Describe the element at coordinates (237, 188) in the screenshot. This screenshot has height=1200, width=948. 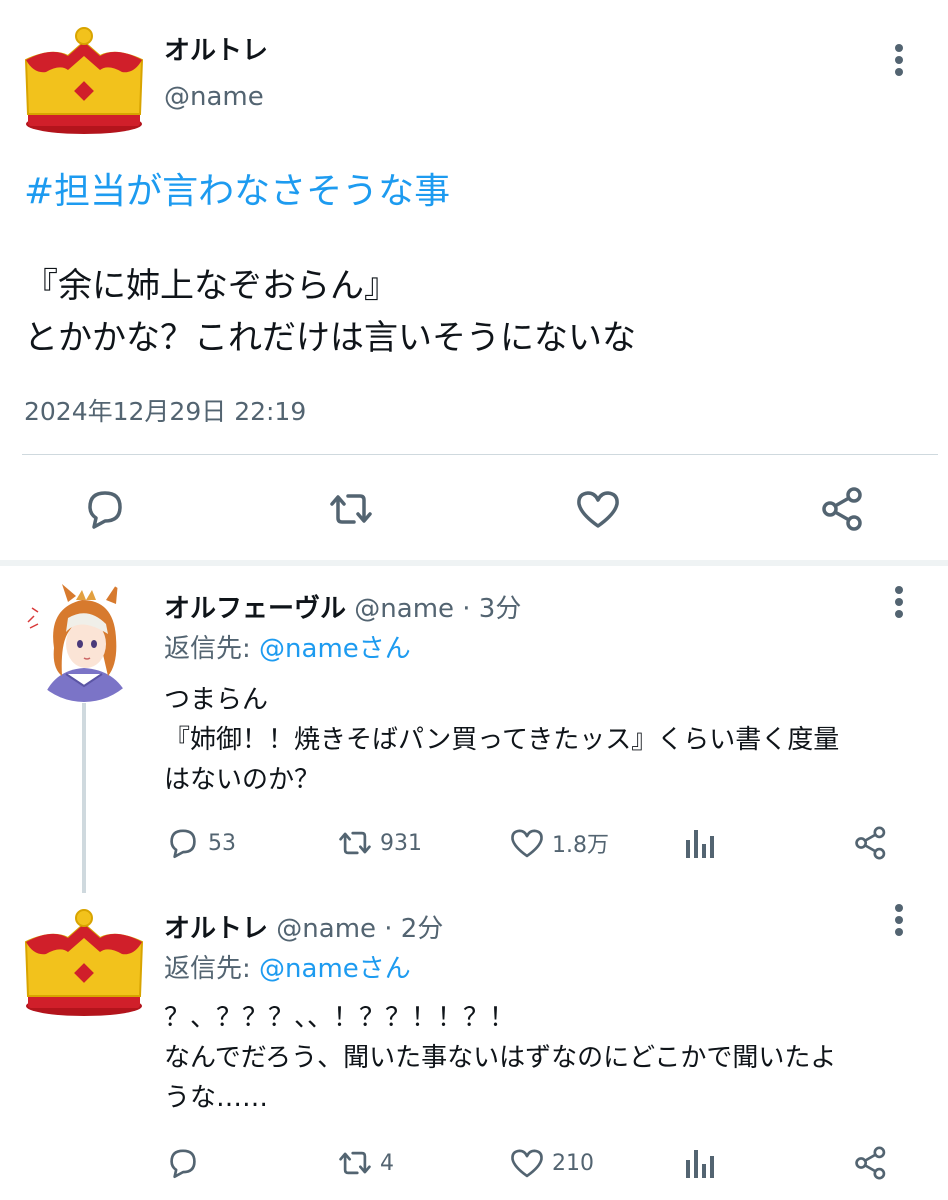
I see `hashtag-link: #担当が言わなさそうな事` at that location.